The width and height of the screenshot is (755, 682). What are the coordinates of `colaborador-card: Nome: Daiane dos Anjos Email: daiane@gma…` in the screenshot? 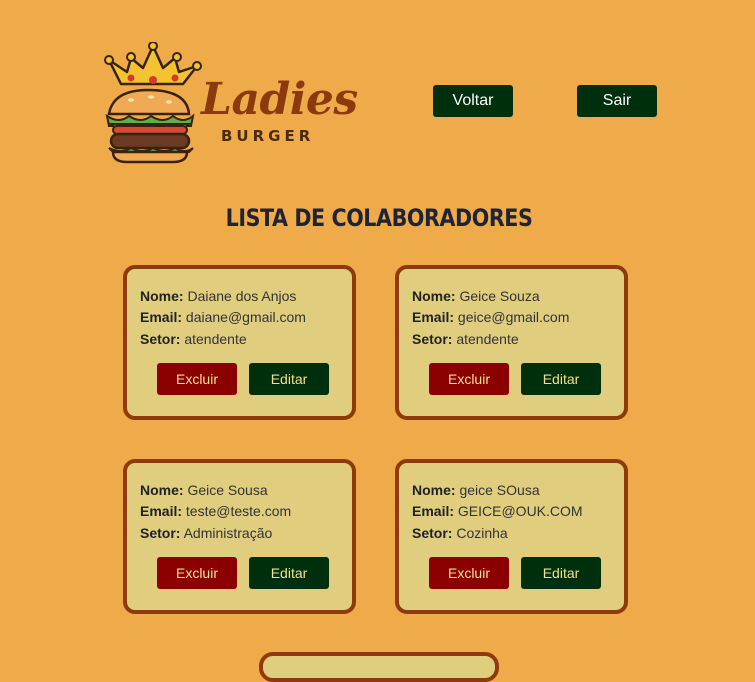 It's located at (239, 342).